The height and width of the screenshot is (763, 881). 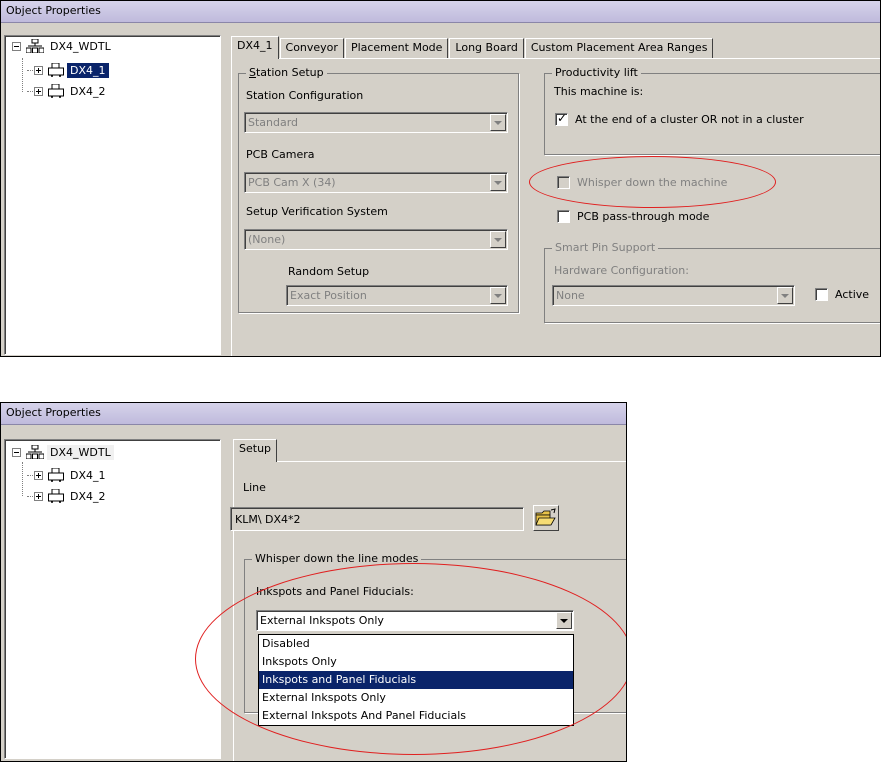 I want to click on hardware-configuration-label: Hardware Configuration:, so click(x=621, y=270).